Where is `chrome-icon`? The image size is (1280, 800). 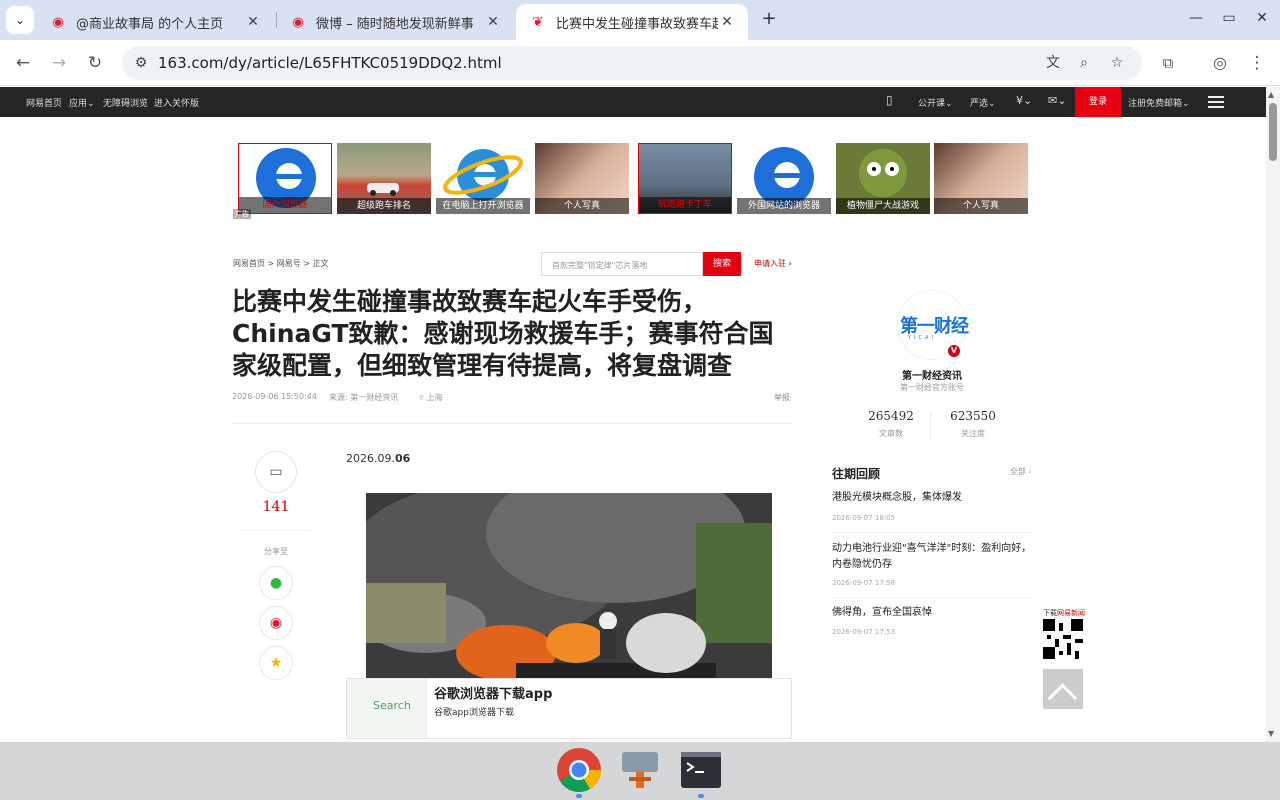
chrome-icon is located at coordinates (579, 770).